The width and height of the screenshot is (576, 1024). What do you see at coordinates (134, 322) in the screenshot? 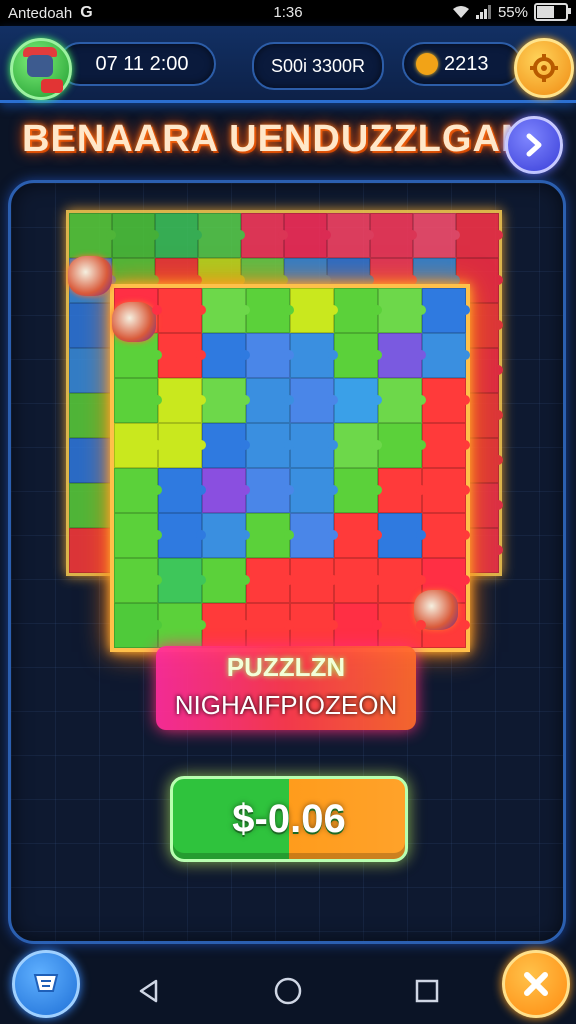
I see `character-sticker` at bounding box center [134, 322].